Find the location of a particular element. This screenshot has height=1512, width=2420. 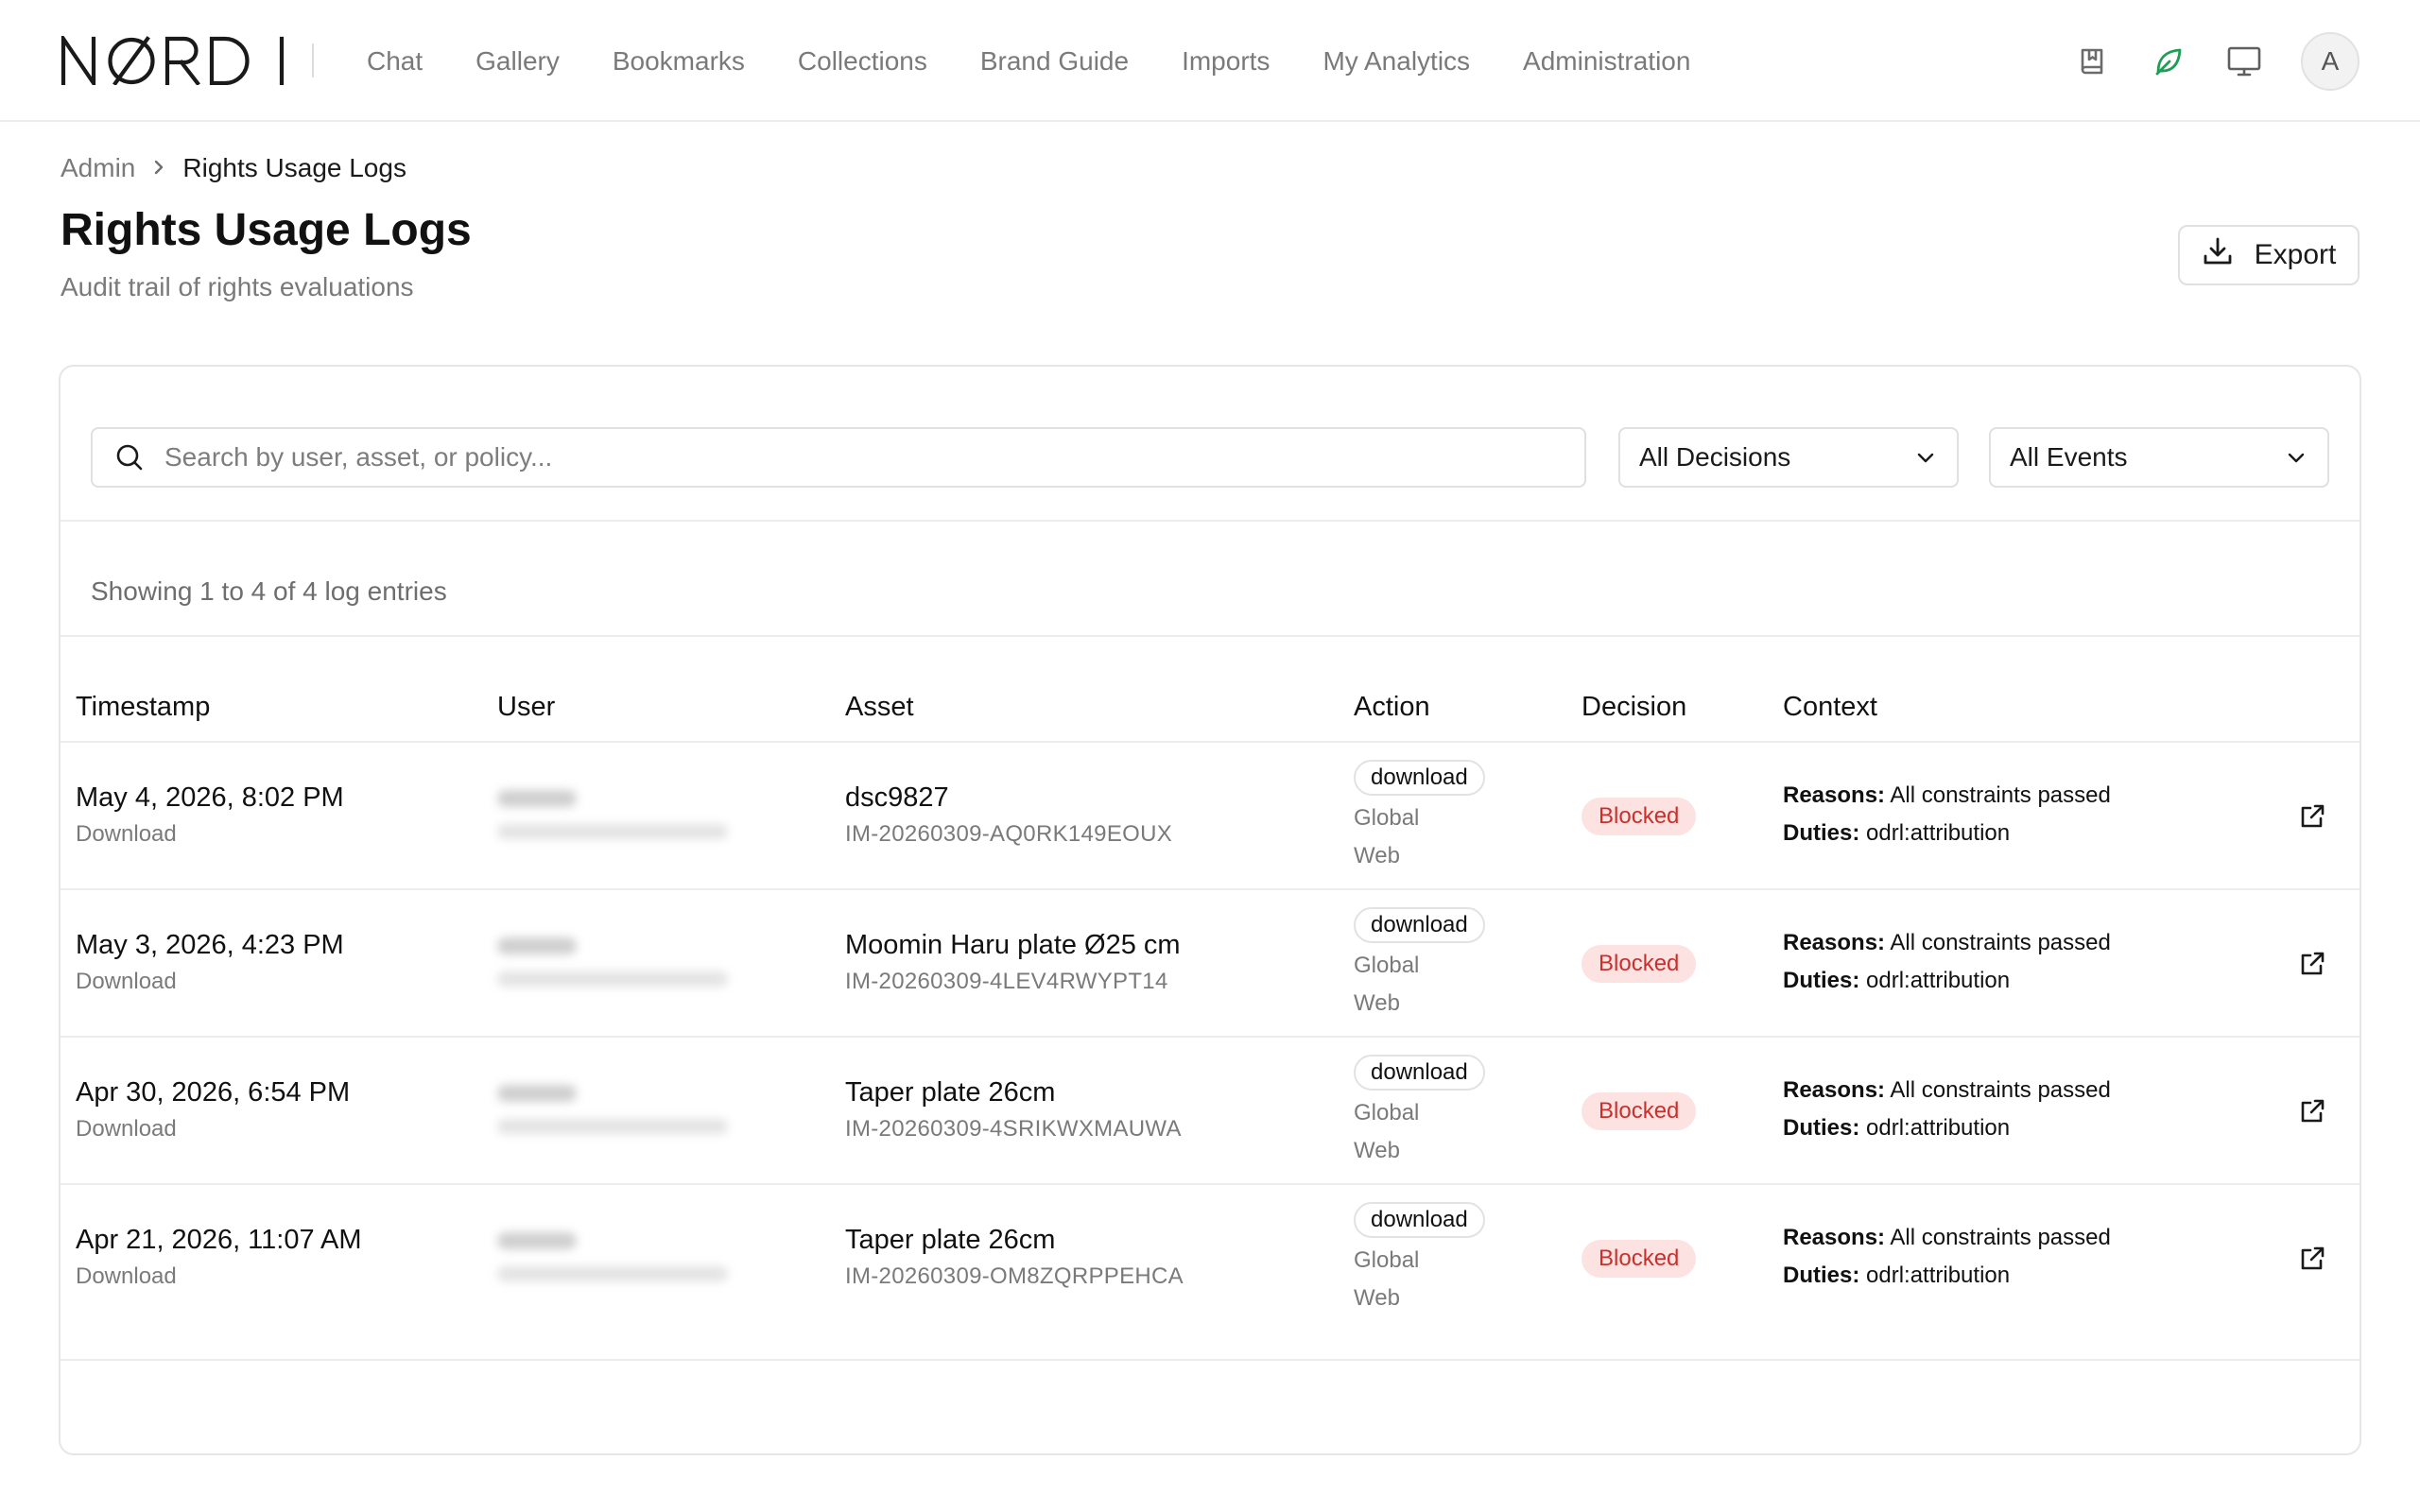

timestamp-cell: May 4, 2026, 8:02 PM Download is located at coordinates (210, 815).